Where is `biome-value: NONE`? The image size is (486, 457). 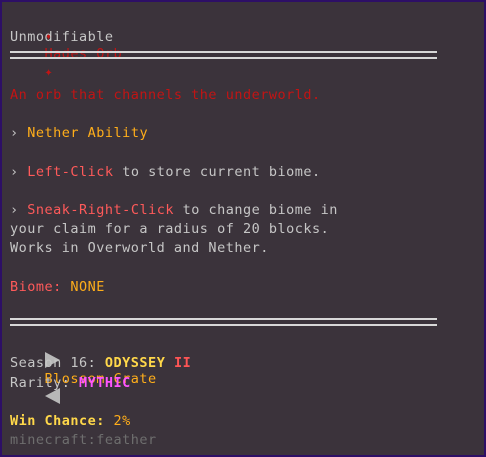
biome-value: NONE is located at coordinates (87, 287).